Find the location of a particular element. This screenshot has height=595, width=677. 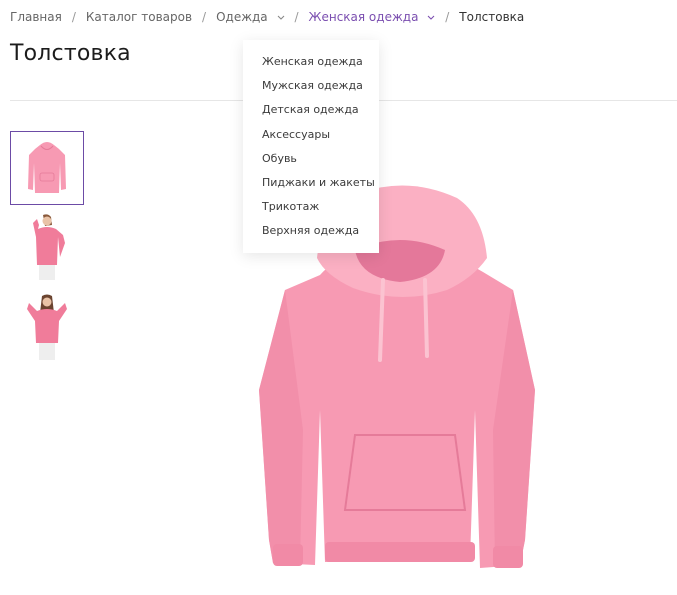

menu-item-womens: Женская одежда is located at coordinates (320, 65).